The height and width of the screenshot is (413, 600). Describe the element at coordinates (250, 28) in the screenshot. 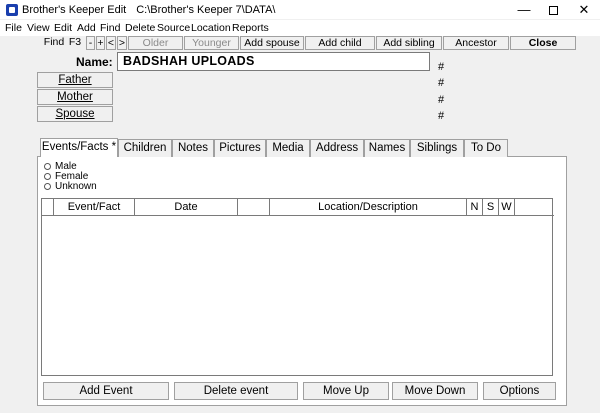

I see `menu-reports: Reports` at that location.